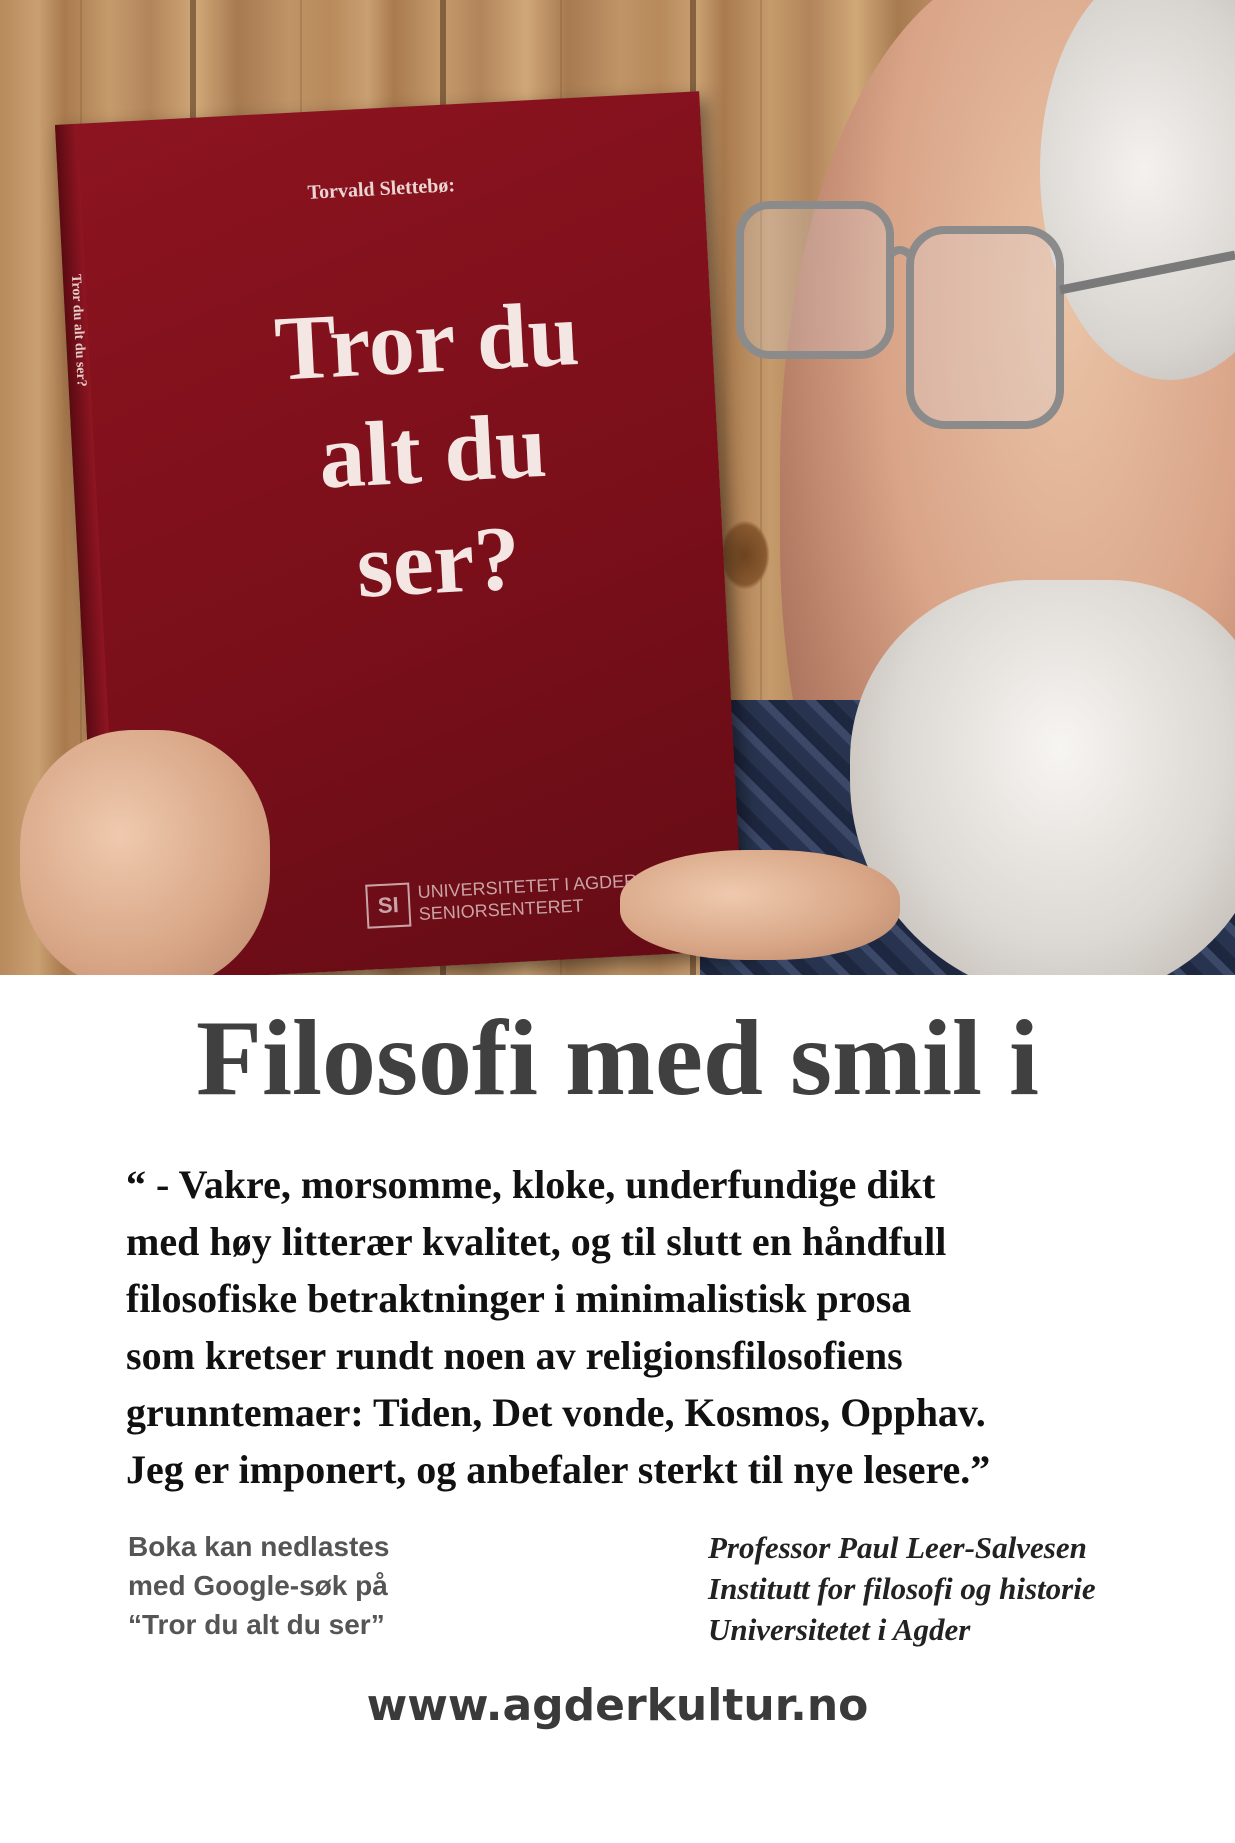 The height and width of the screenshot is (1843, 1235). I want to click on attribution-institute: Institutt for filosofi og historie, so click(902, 1588).